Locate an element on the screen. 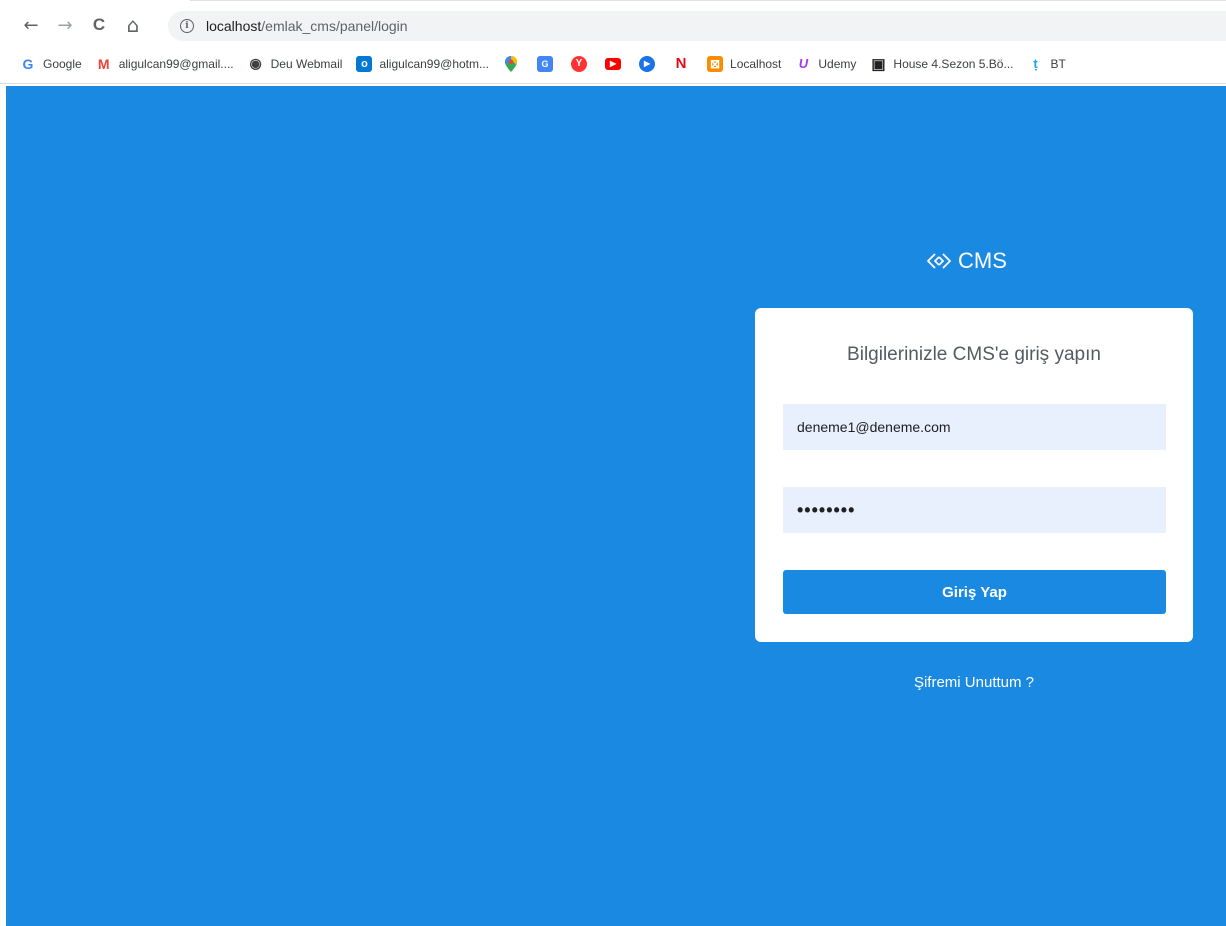 This screenshot has width=1226, height=926. bookmark-yandex: Y is located at coordinates (579, 63).